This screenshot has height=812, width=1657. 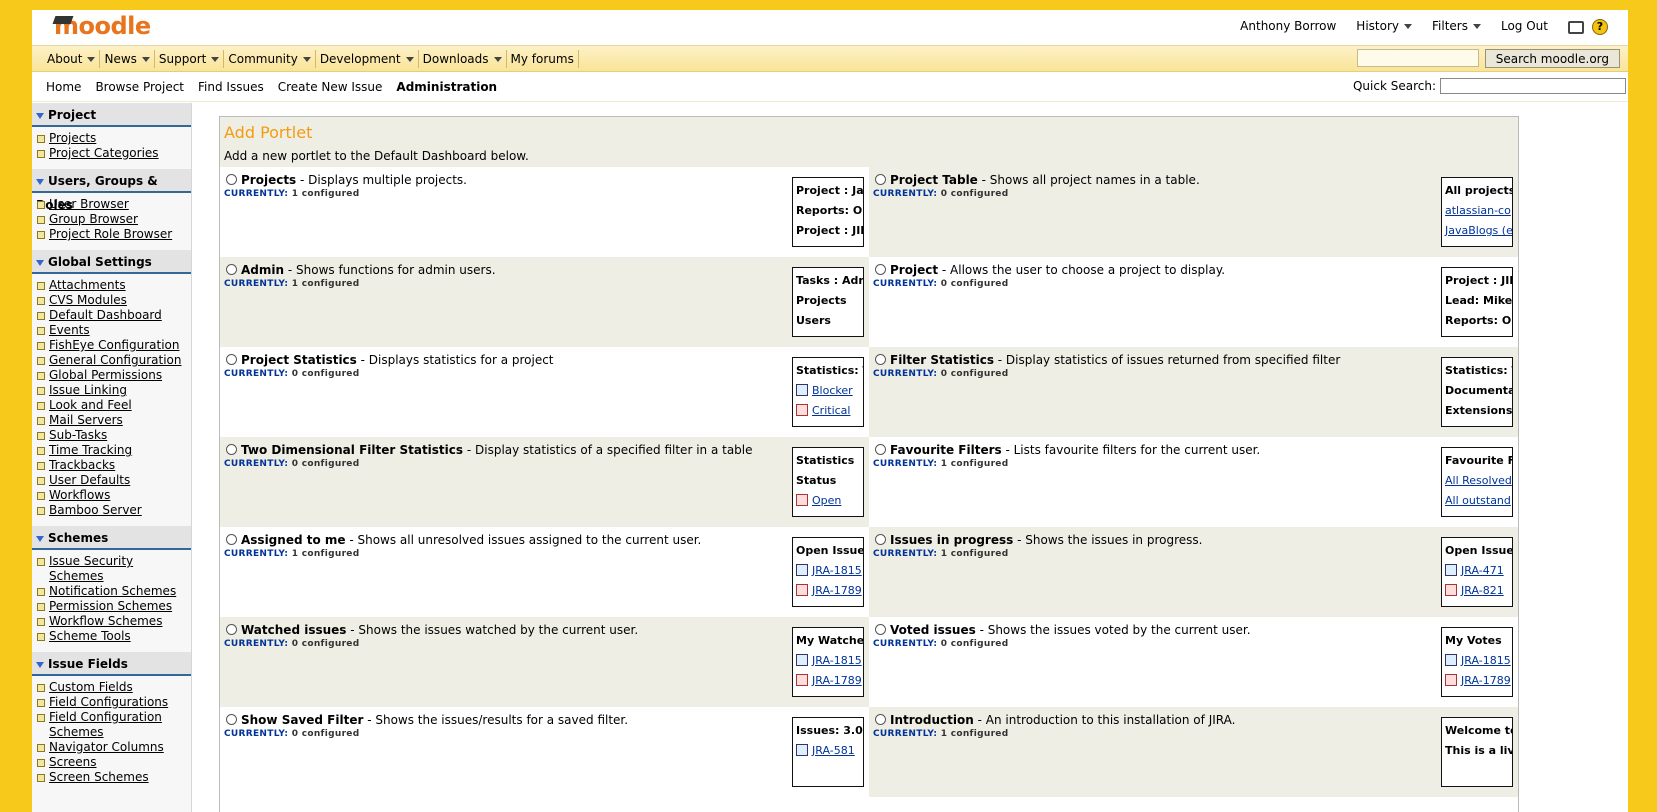 I want to click on portlet-header: Admin - Shows functions for admin users., so click(x=544, y=270).